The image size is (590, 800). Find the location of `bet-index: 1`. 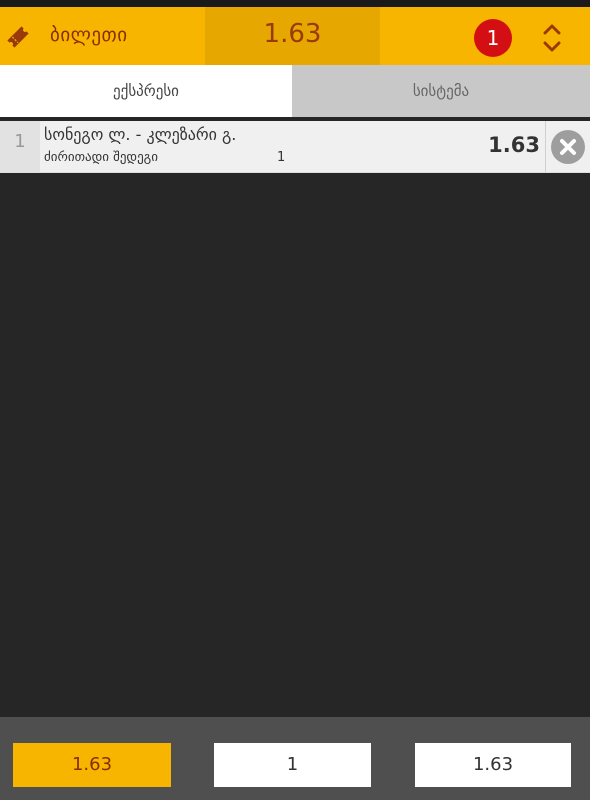

bet-index: 1 is located at coordinates (20, 141).